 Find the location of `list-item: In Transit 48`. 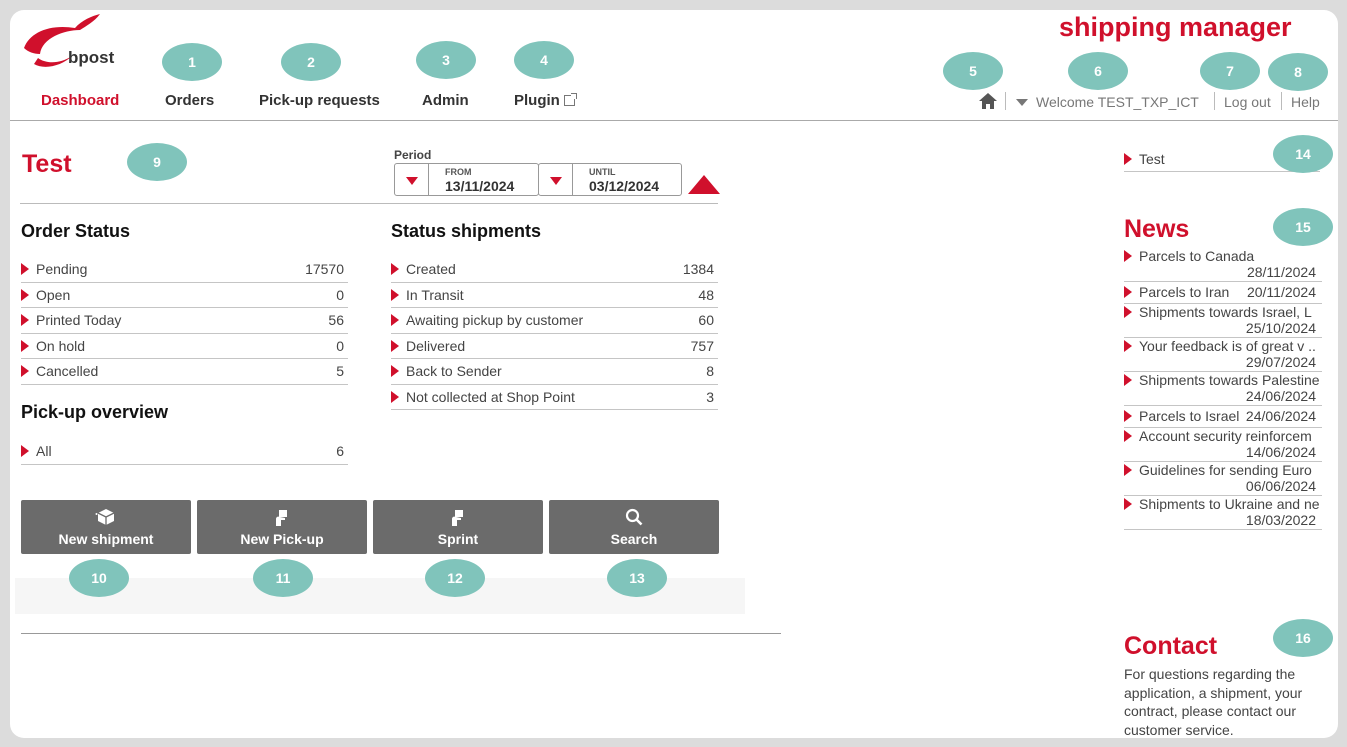

list-item: In Transit 48 is located at coordinates (554, 295).